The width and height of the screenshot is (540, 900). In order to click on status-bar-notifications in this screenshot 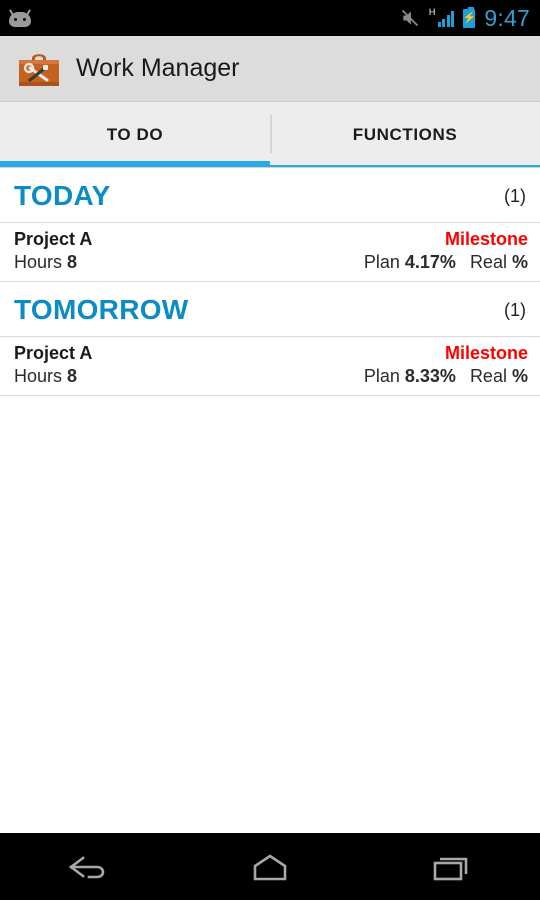, I will do `click(20, 18)`.